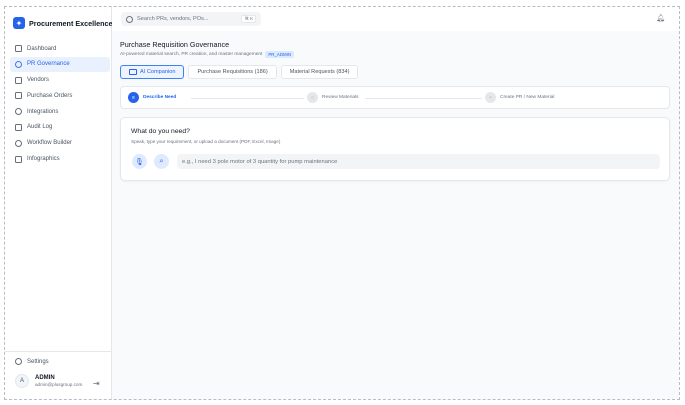  I want to click on card-title: What do you need?, so click(160, 131).